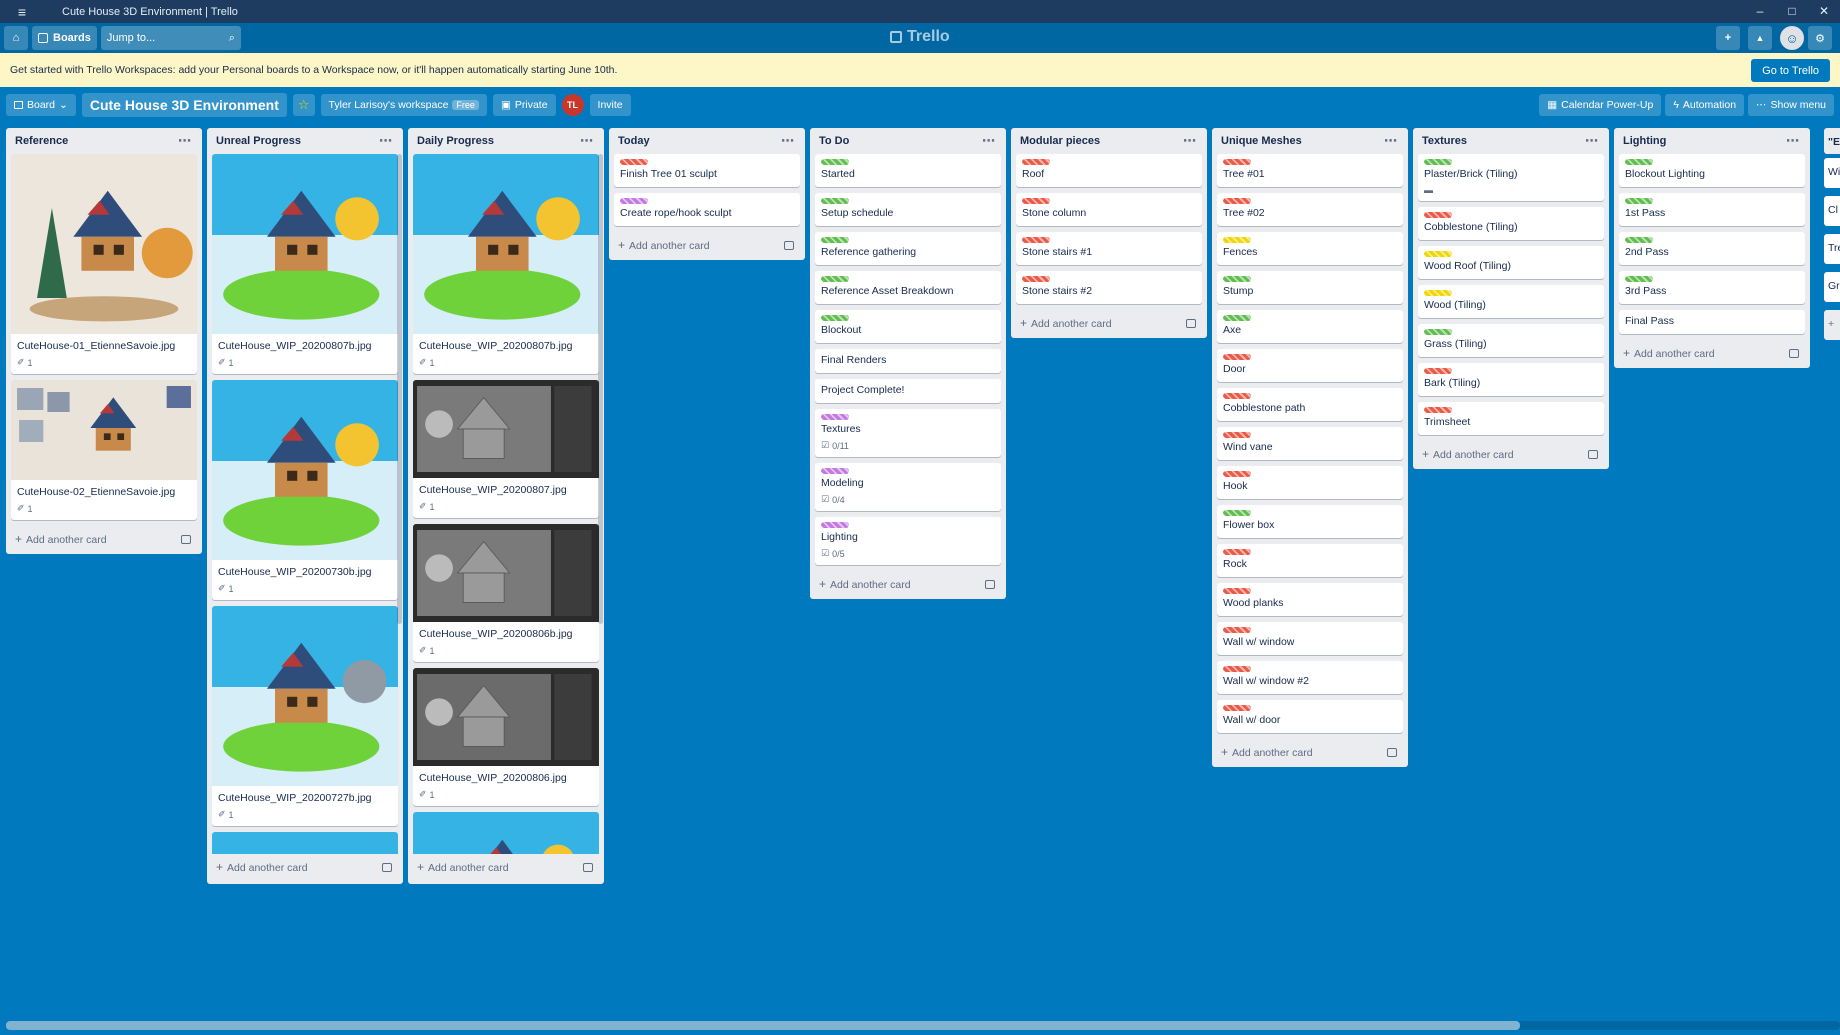  What do you see at coordinates (1712, 322) in the screenshot?
I see `card: Final Pass` at bounding box center [1712, 322].